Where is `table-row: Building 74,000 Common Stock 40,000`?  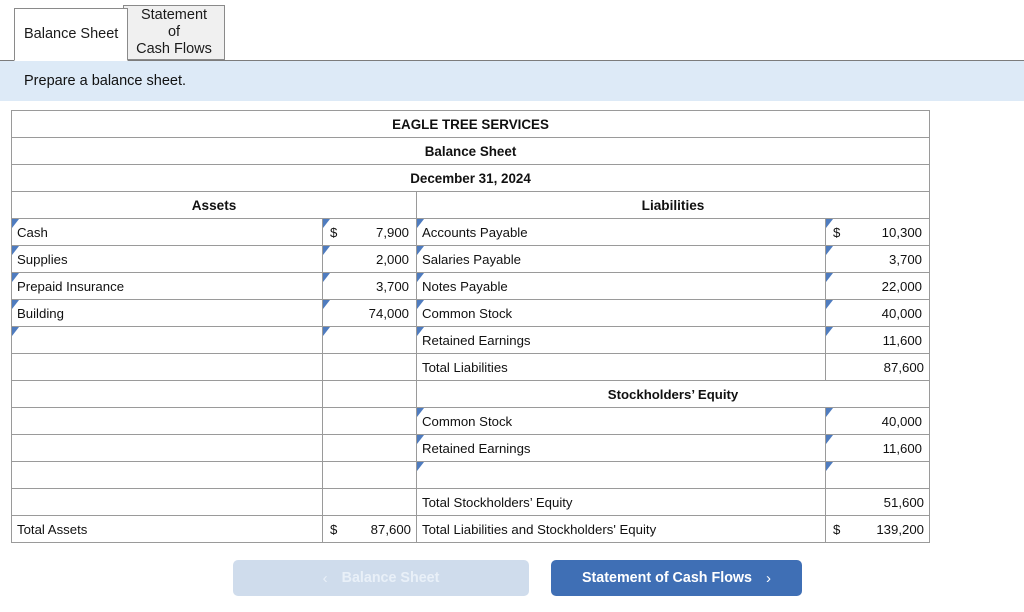
table-row: Building 74,000 Common Stock 40,000 is located at coordinates (471, 313).